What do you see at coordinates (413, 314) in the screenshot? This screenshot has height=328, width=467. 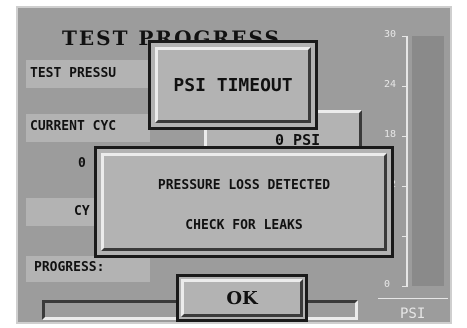 I see `gauge-unit-label: PSI` at bounding box center [413, 314].